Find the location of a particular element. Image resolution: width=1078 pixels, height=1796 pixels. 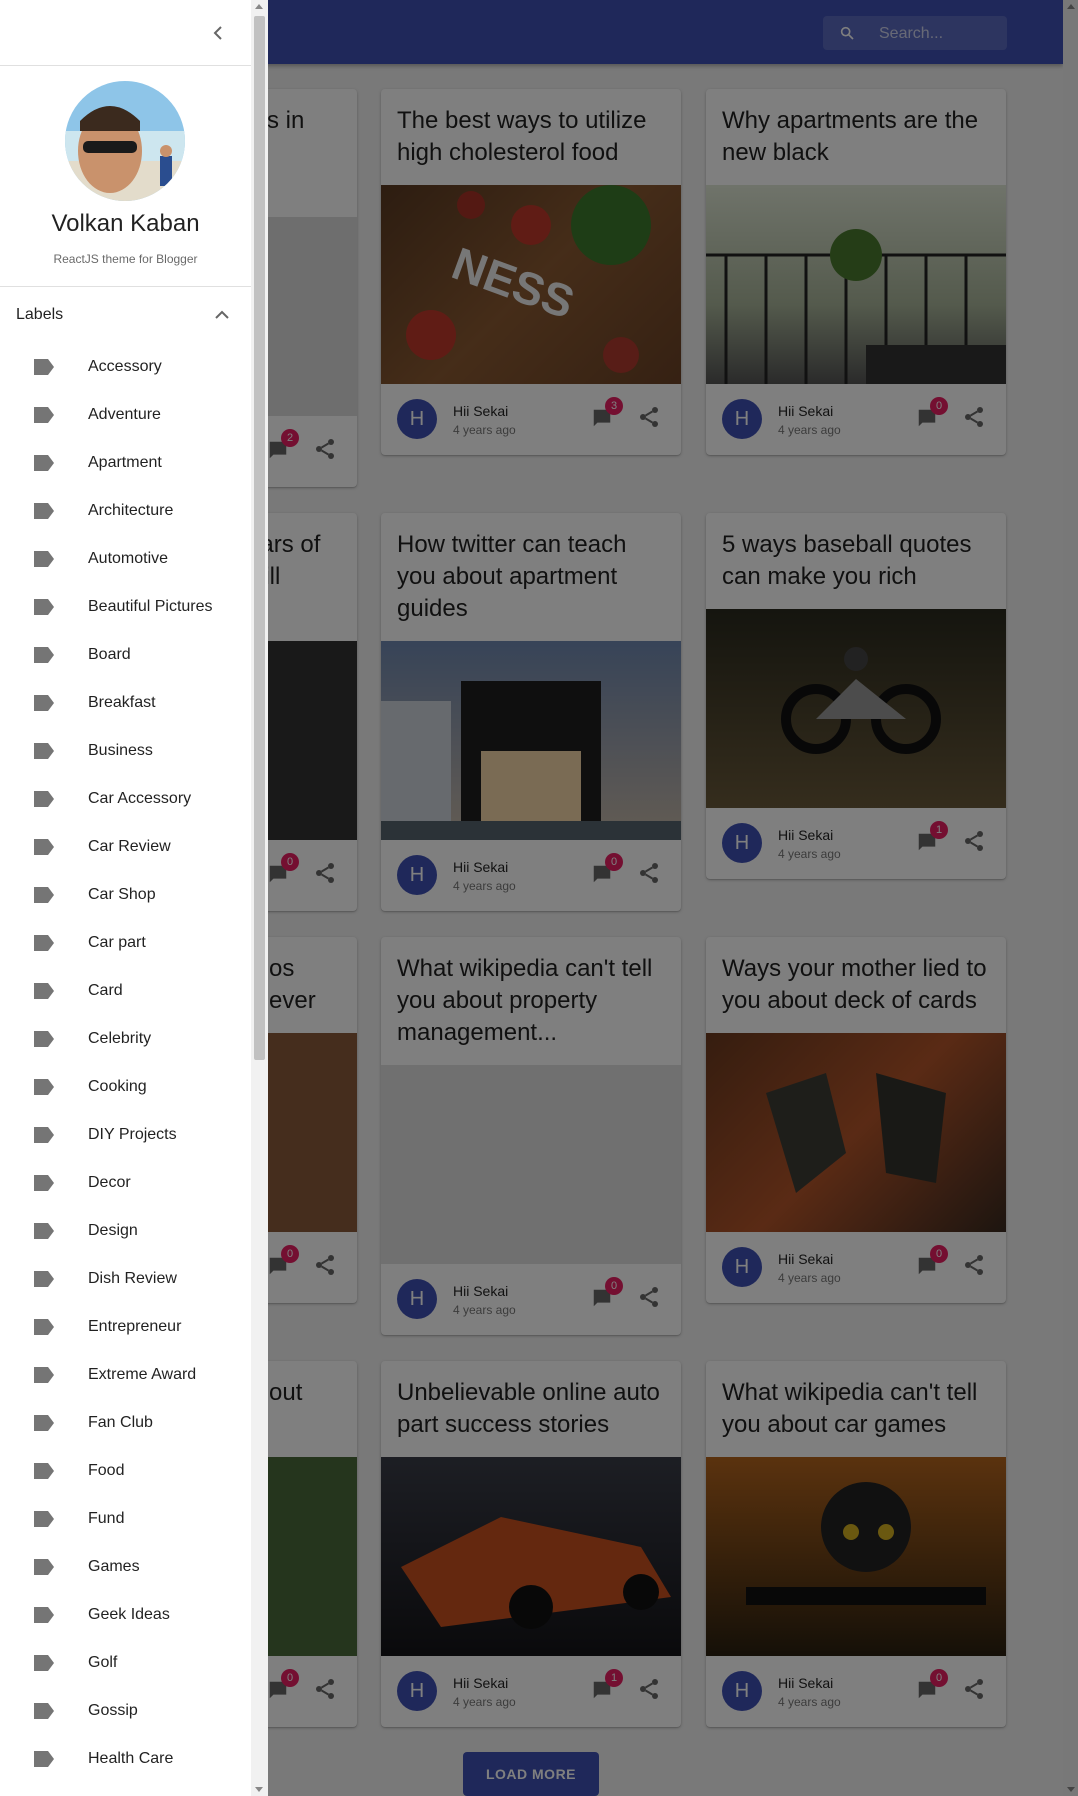

label-item: Car part is located at coordinates (125, 943).